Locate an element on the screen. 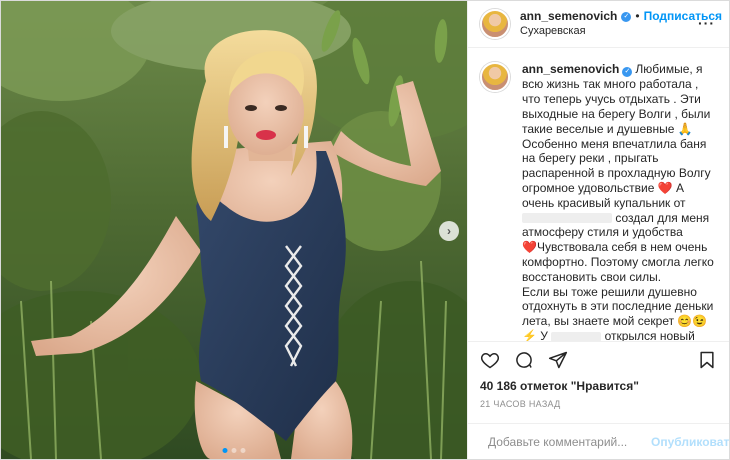  add-comment-bar: Опубликовать is located at coordinates (599, 441).